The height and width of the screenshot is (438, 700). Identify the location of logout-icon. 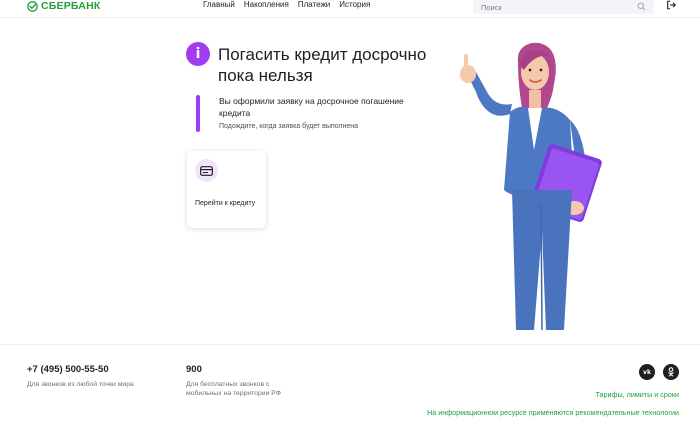
(671, 5).